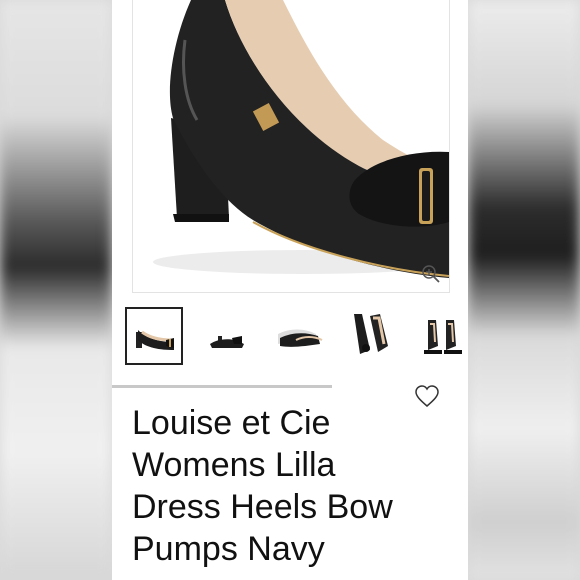 The height and width of the screenshot is (580, 580). Describe the element at coordinates (222, 386) in the screenshot. I see `gallery-scroll-indicator` at that location.